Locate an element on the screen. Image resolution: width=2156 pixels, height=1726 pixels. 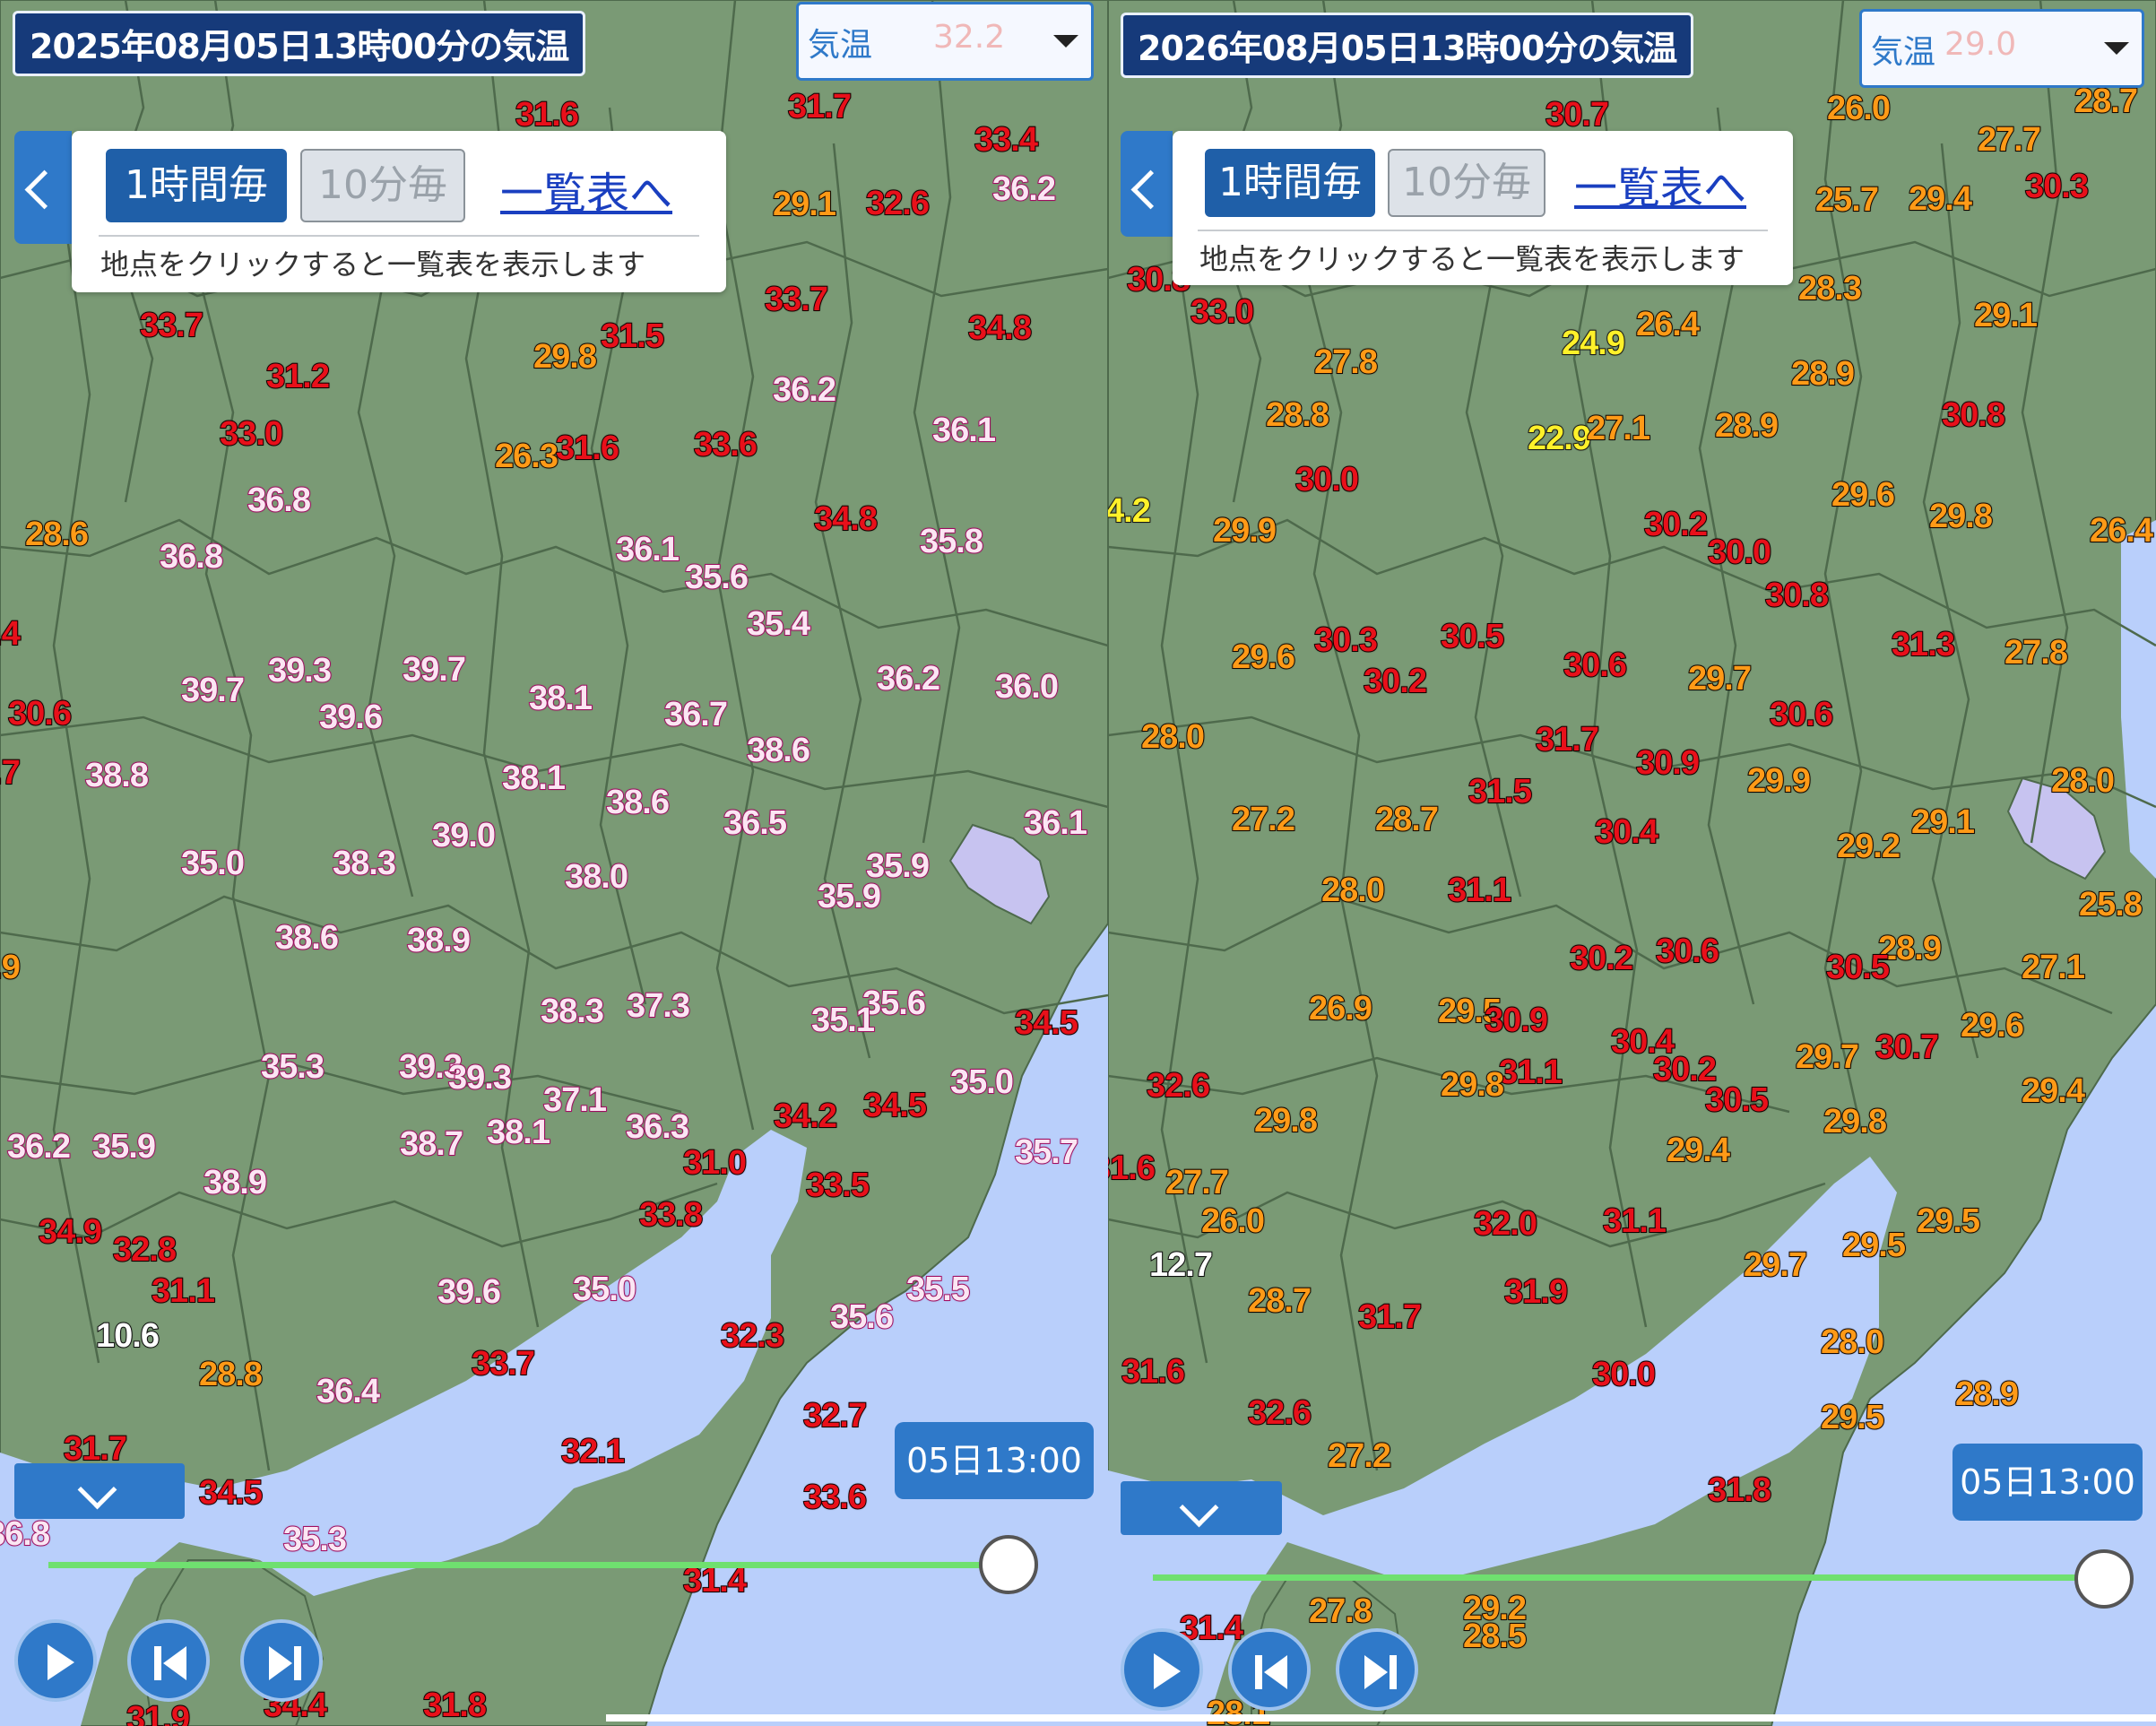
temperature-label: 34.2 is located at coordinates (806, 1117).